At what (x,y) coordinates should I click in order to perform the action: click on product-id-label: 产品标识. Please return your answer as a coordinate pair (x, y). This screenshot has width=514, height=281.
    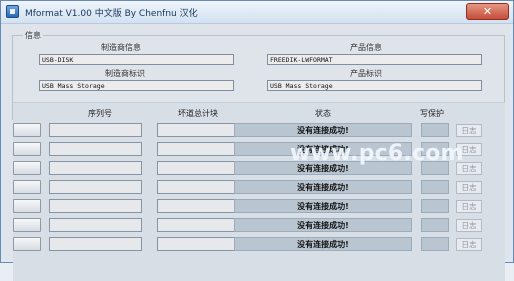
    Looking at the image, I should click on (366, 73).